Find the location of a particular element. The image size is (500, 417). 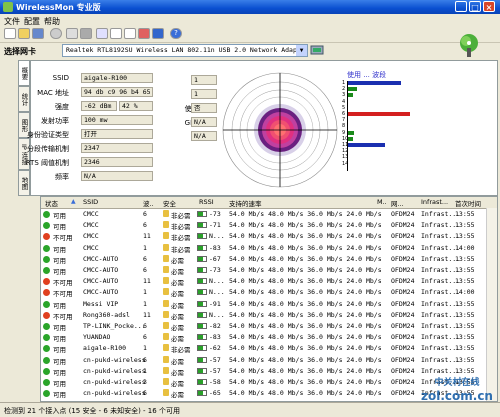

usage-row: 10 is located at coordinates (382, 139).